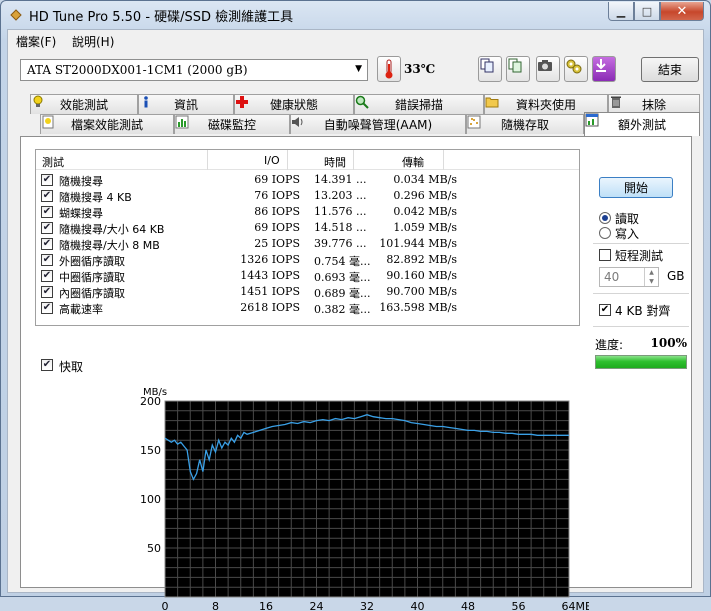 This screenshot has width=711, height=611. Describe the element at coordinates (38, 101) in the screenshot. I see `lightbulb-icon` at that location.